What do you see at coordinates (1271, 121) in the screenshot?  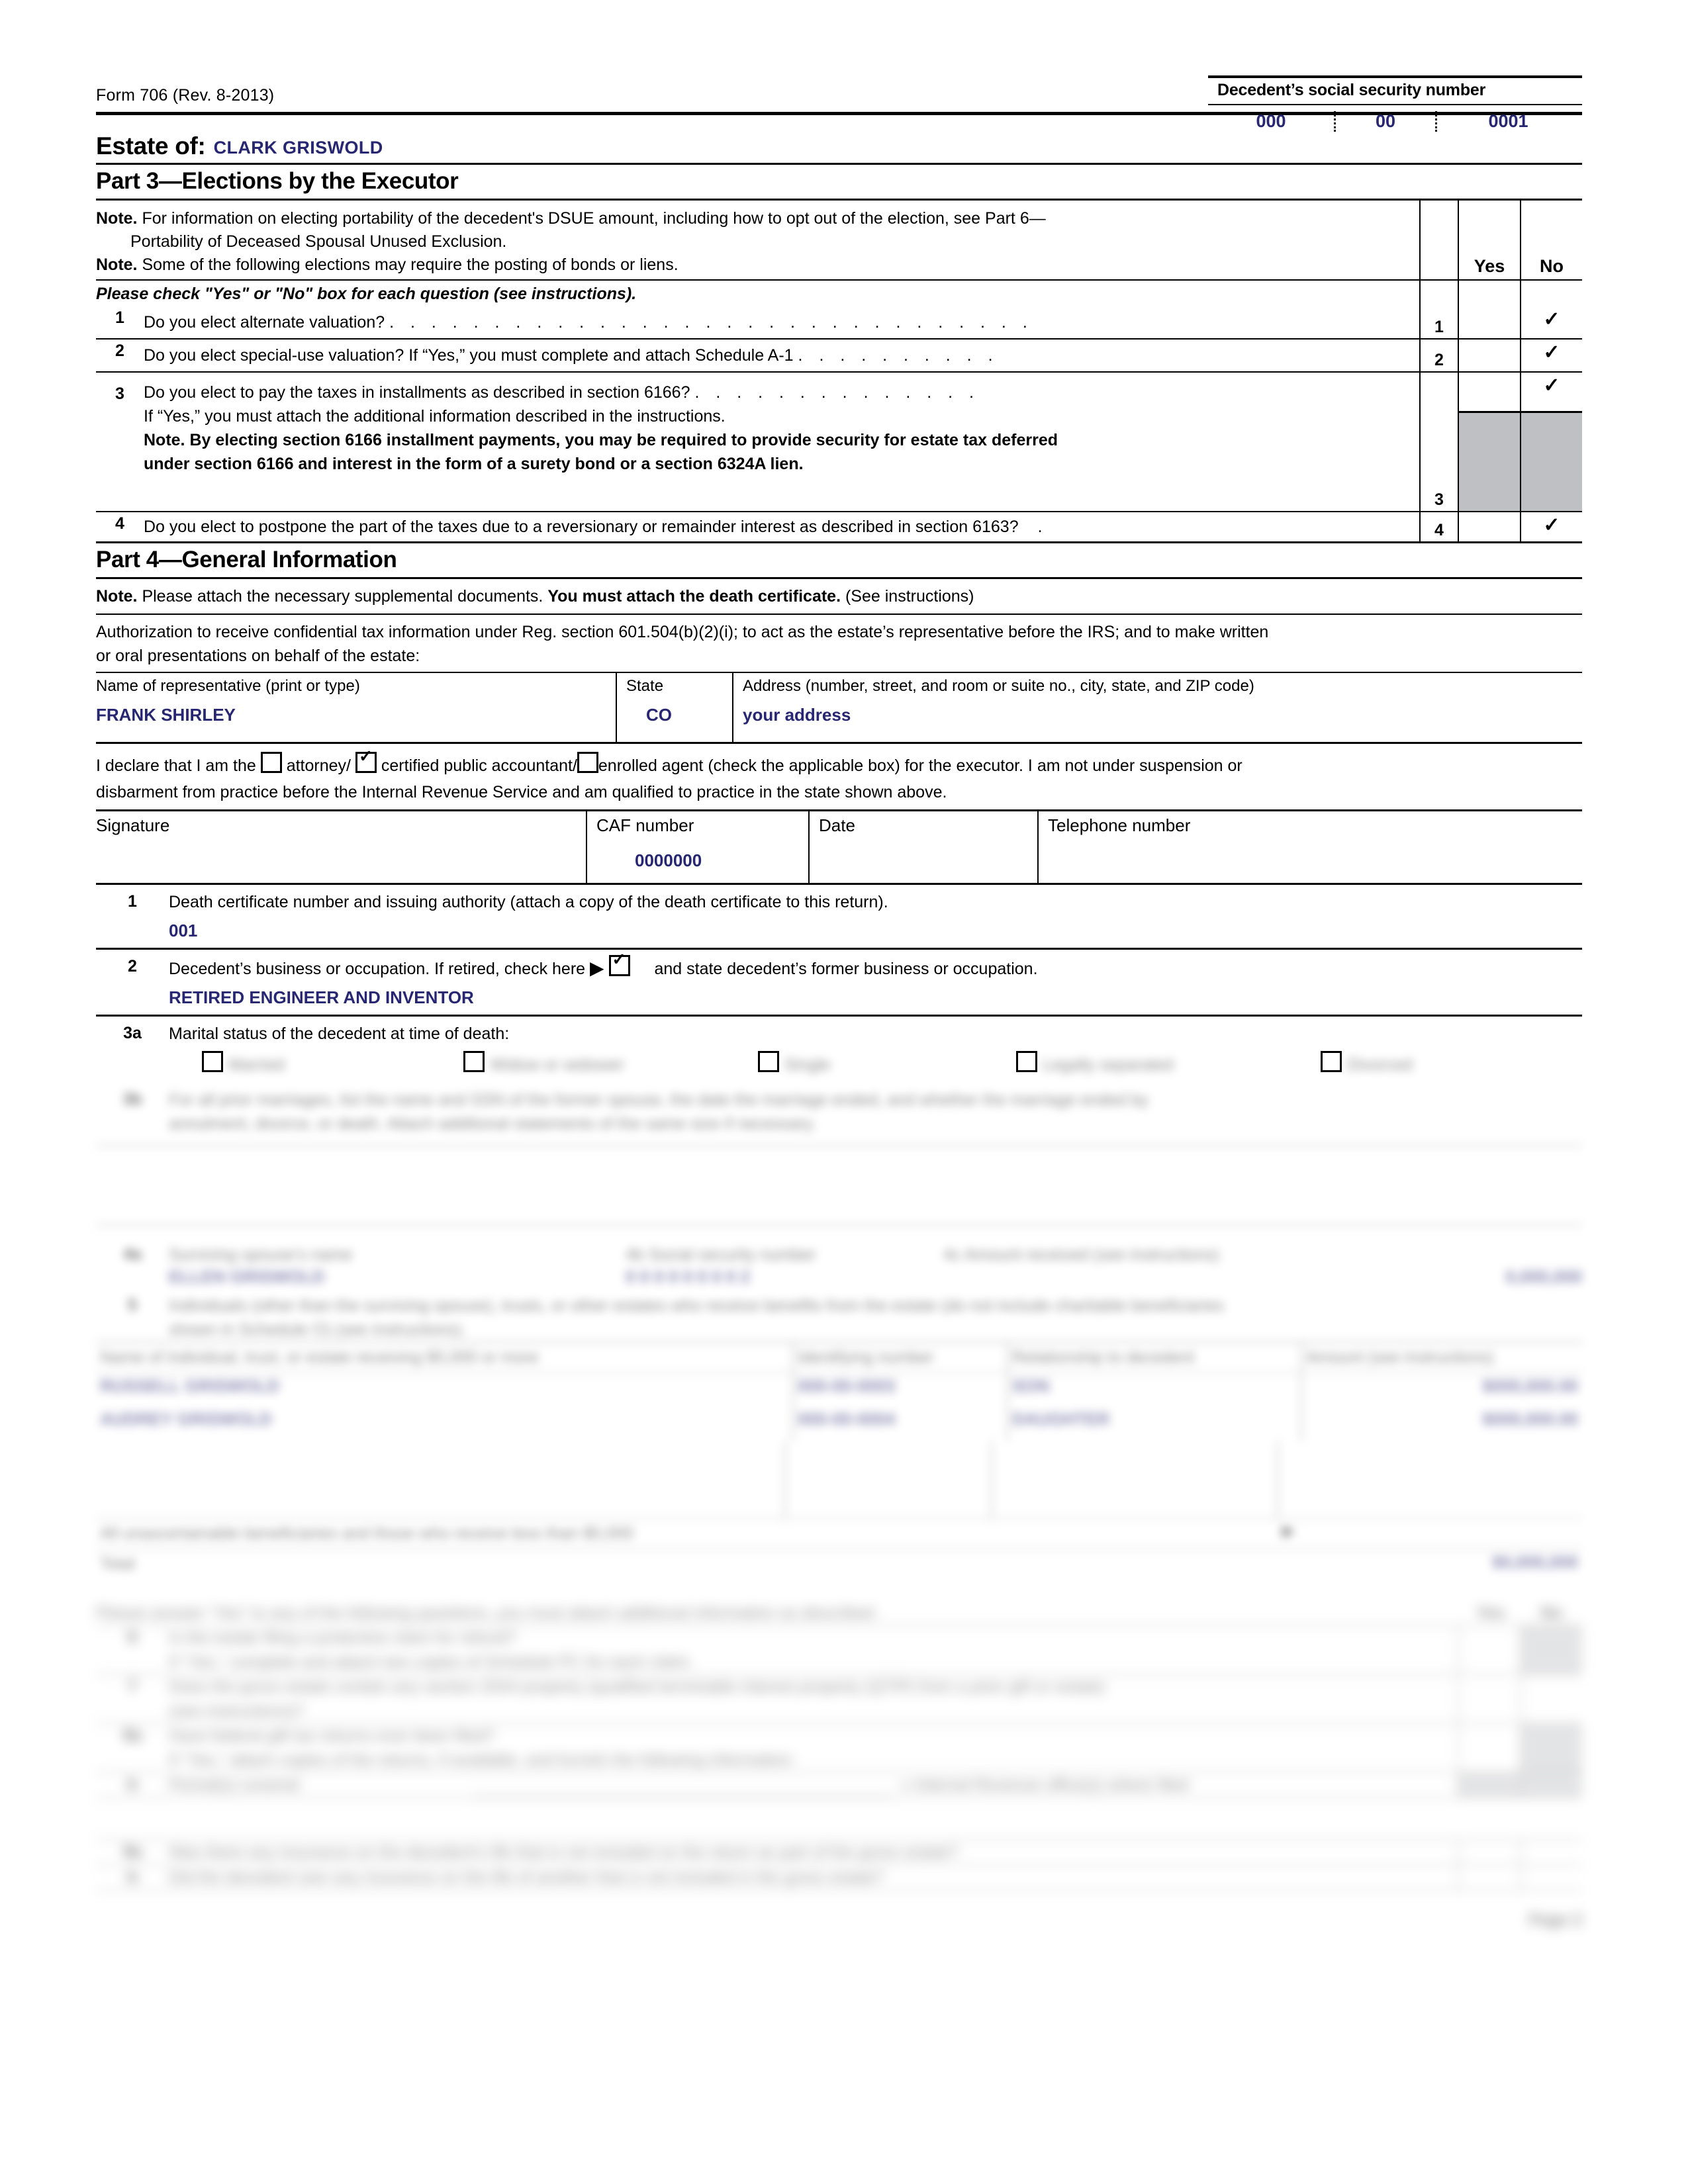 I see `ssn-area-field: 000` at bounding box center [1271, 121].